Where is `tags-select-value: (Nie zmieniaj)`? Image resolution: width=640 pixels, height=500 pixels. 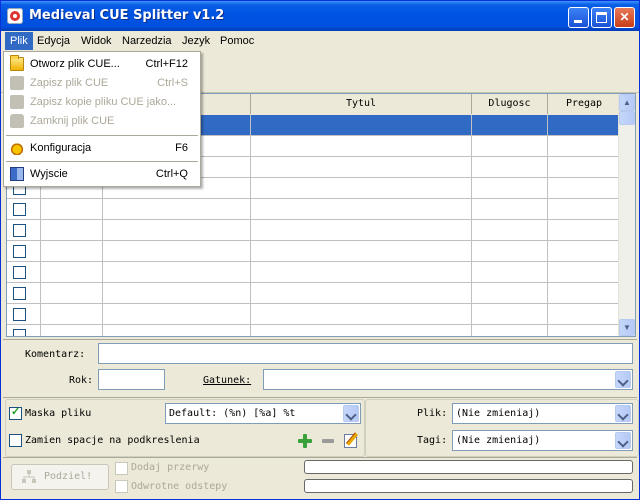
tags-select-value: (Nie zmieniaj) is located at coordinates (498, 440).